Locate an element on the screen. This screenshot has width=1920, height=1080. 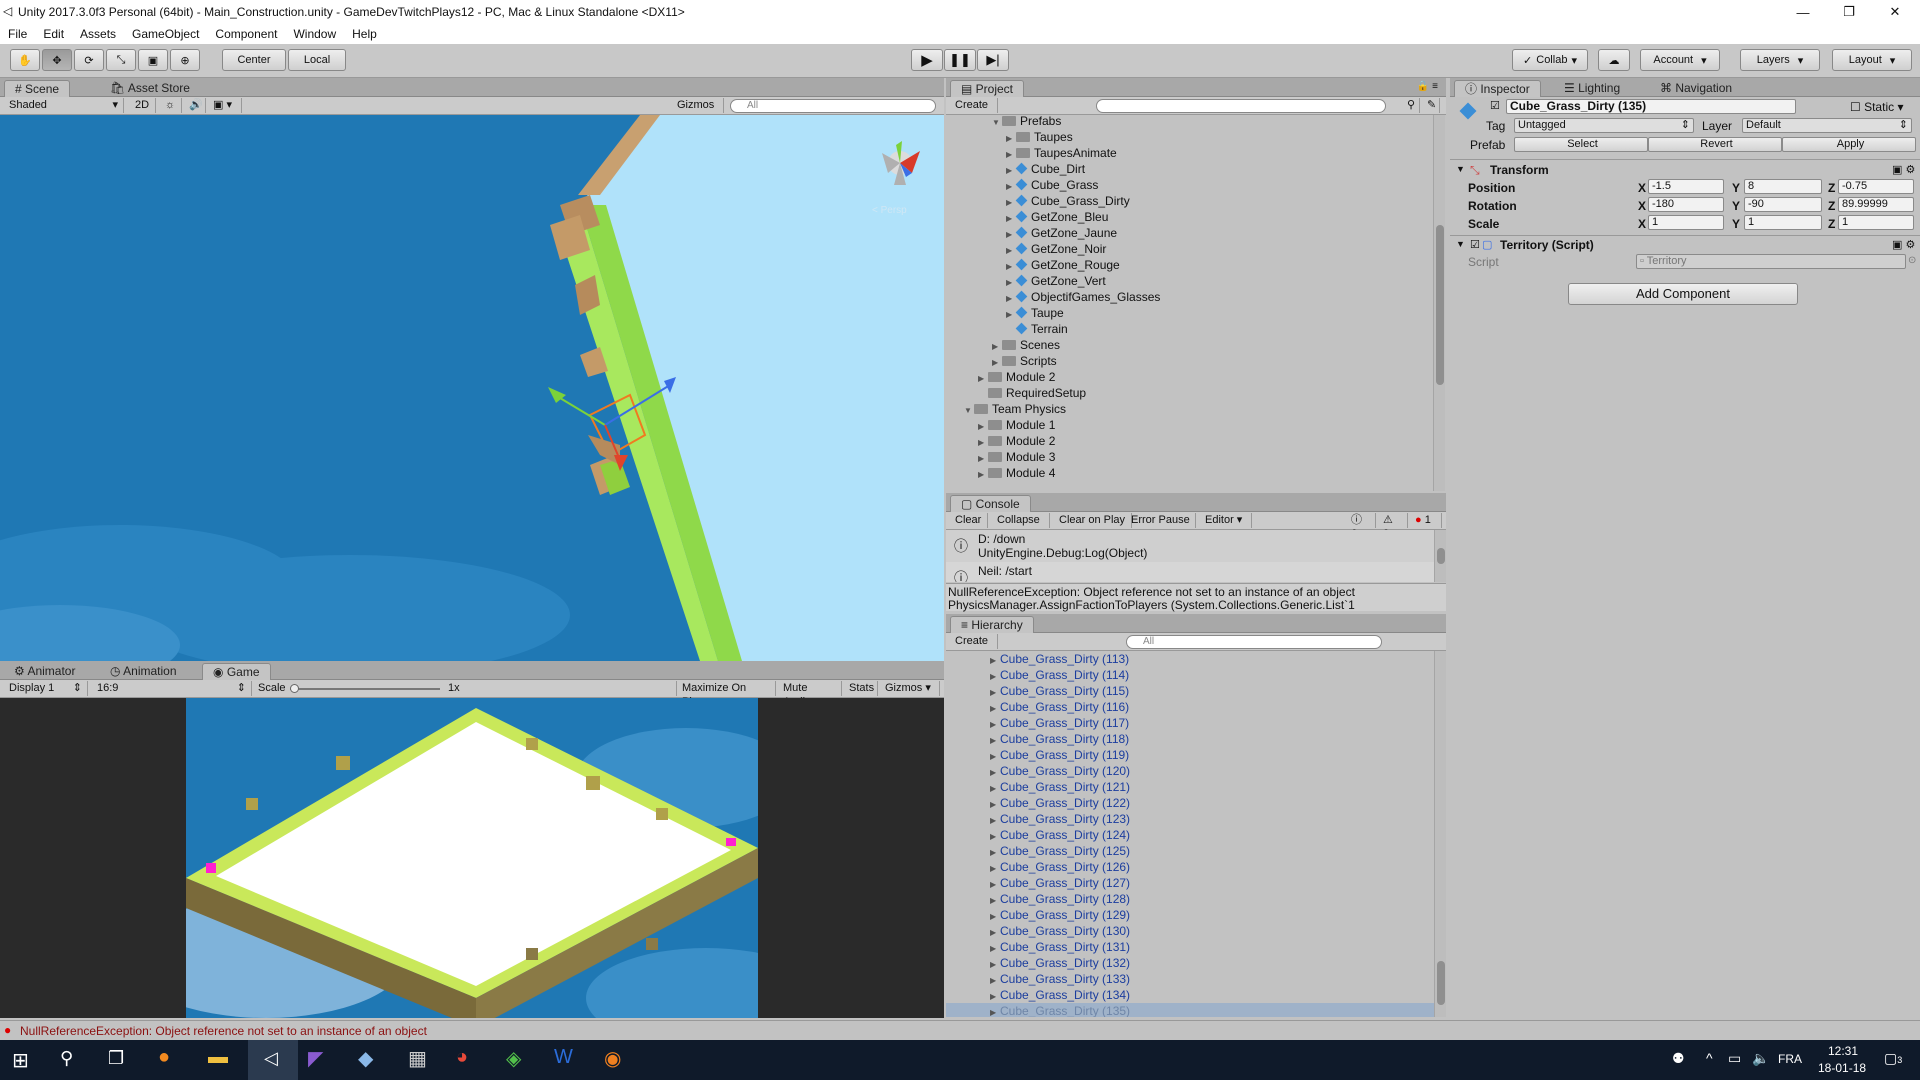
tab-console: ▢ Console is located at coordinates (990, 503).